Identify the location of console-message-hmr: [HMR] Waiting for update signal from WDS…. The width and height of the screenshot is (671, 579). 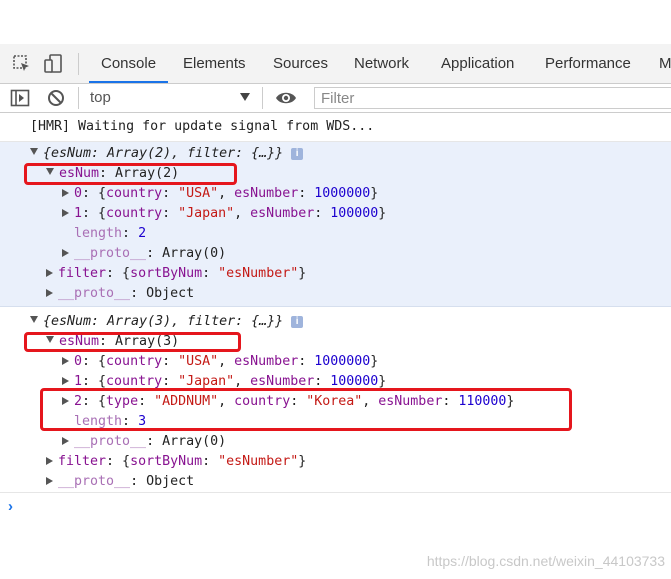
(335, 127).